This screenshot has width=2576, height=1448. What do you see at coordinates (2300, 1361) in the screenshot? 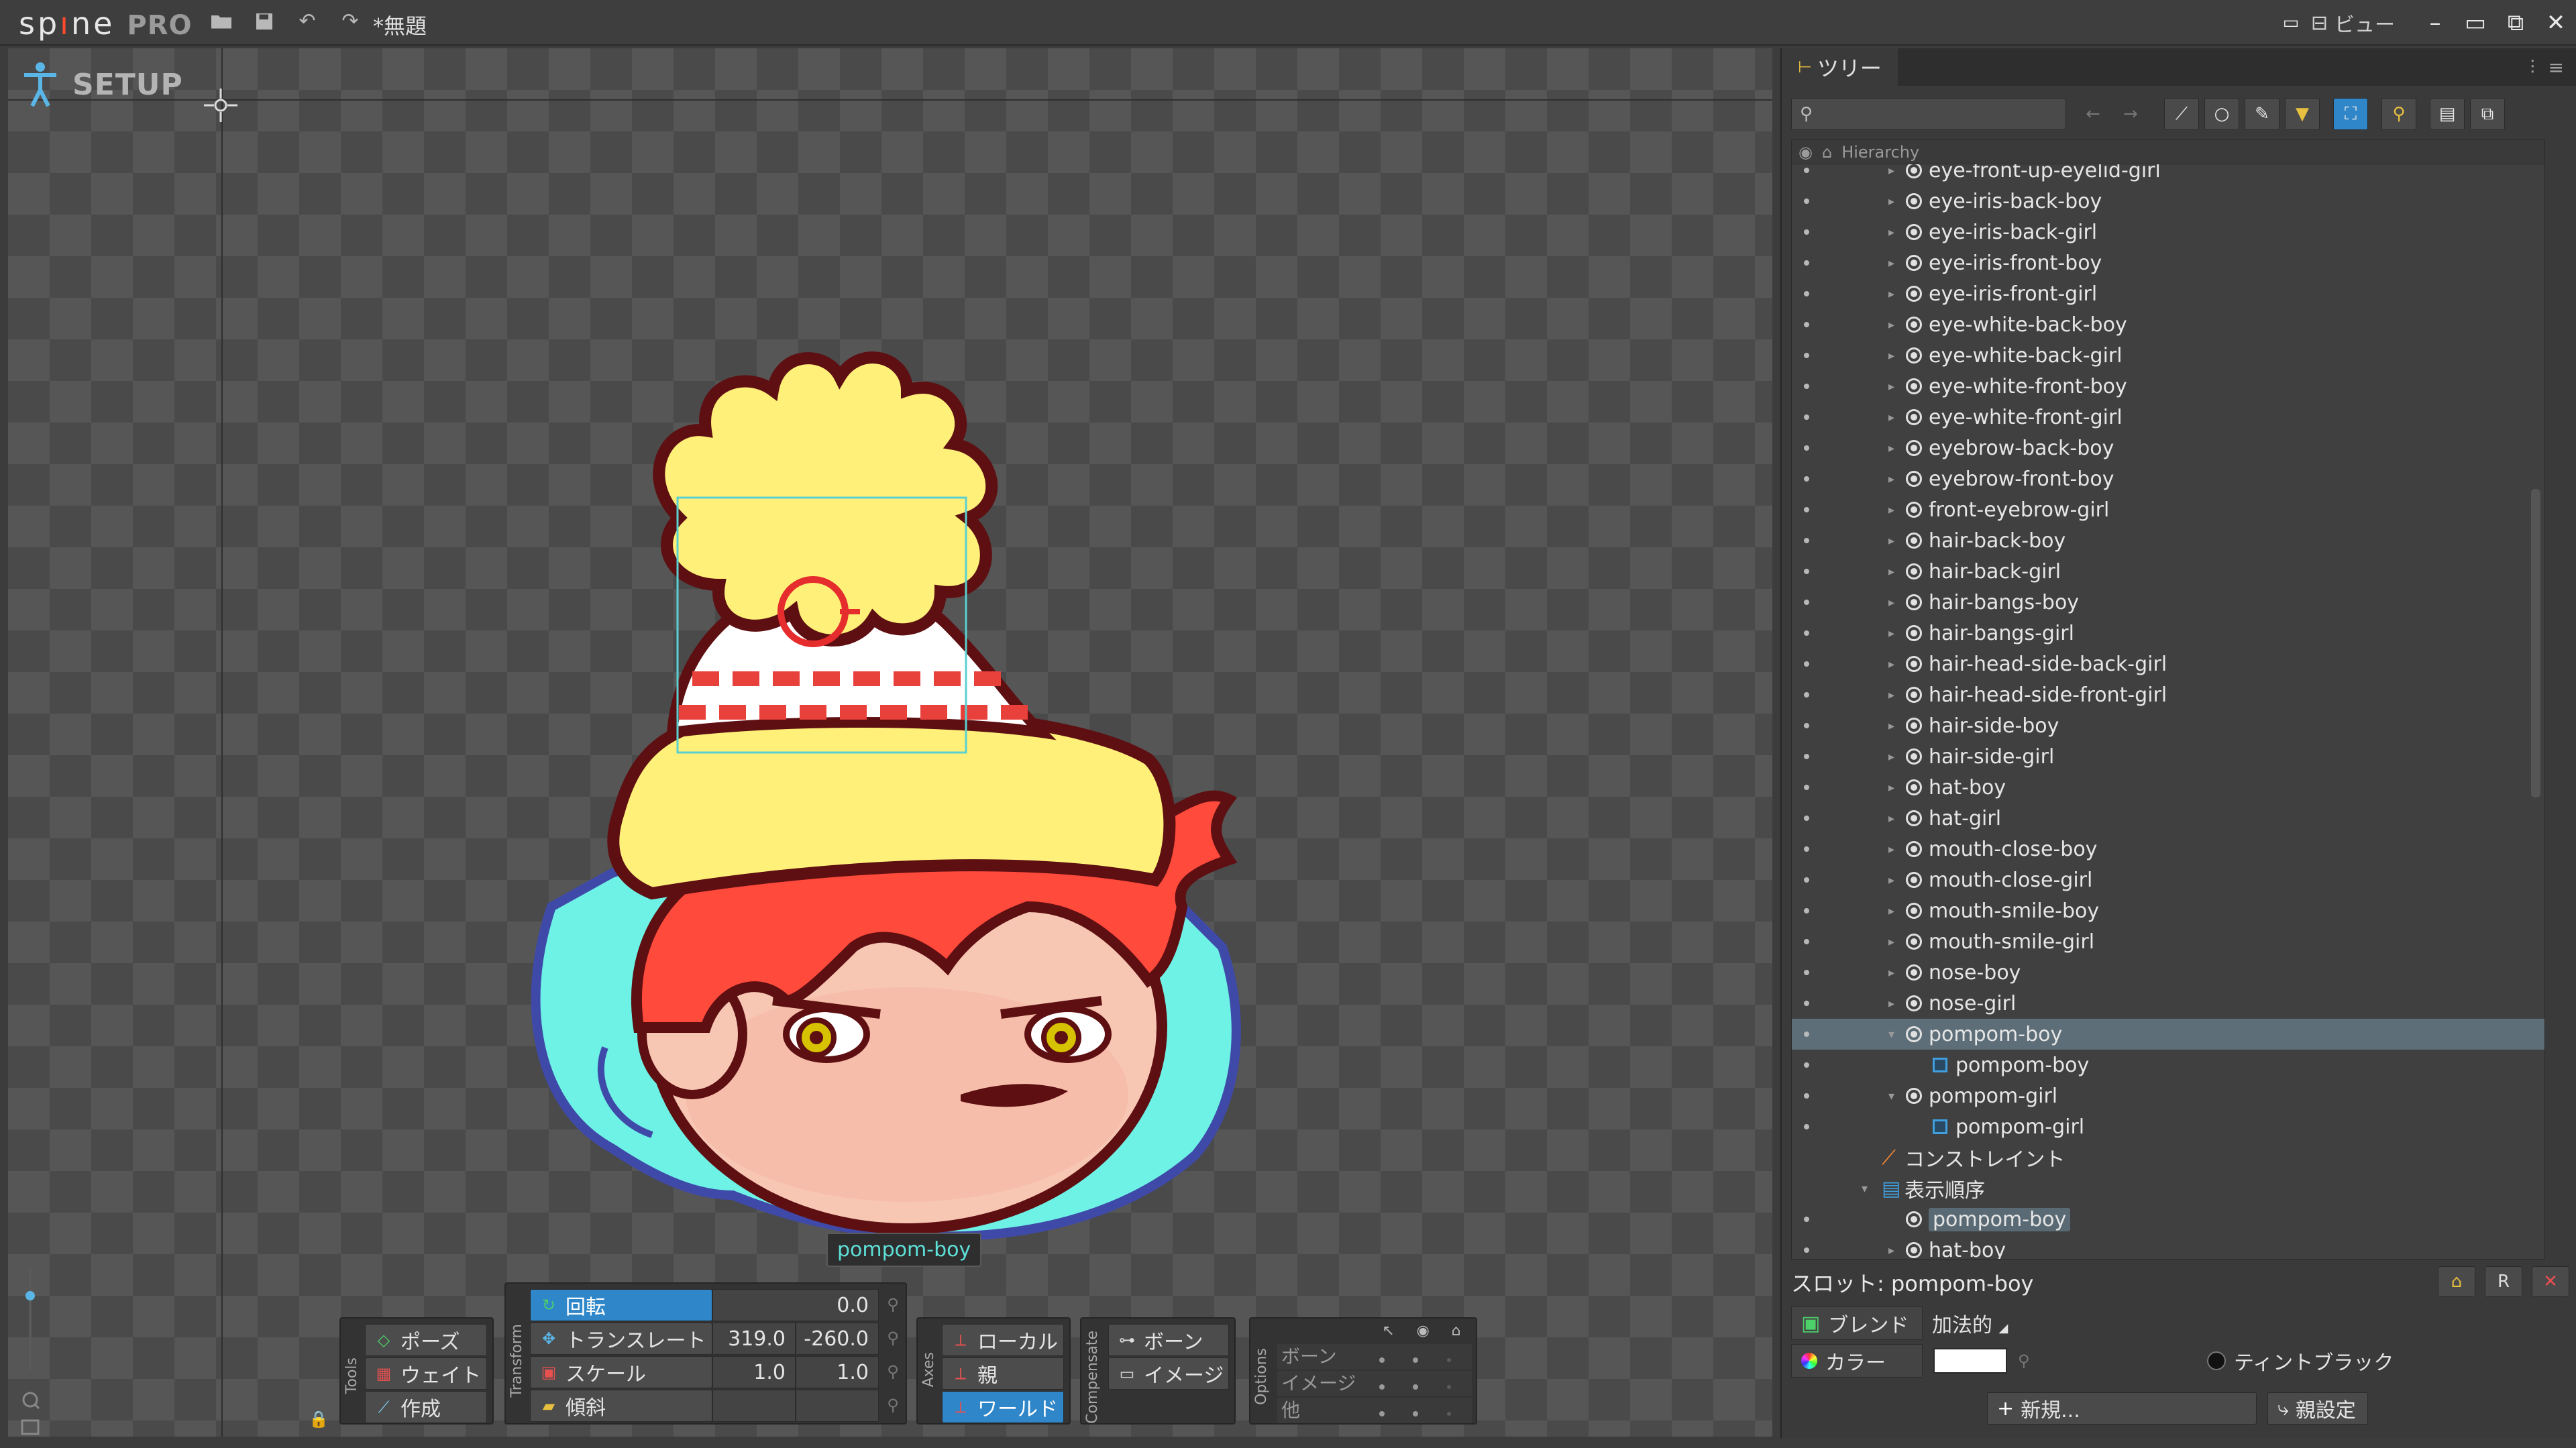
I see `tint-black-checkbox: ティントブラック` at bounding box center [2300, 1361].